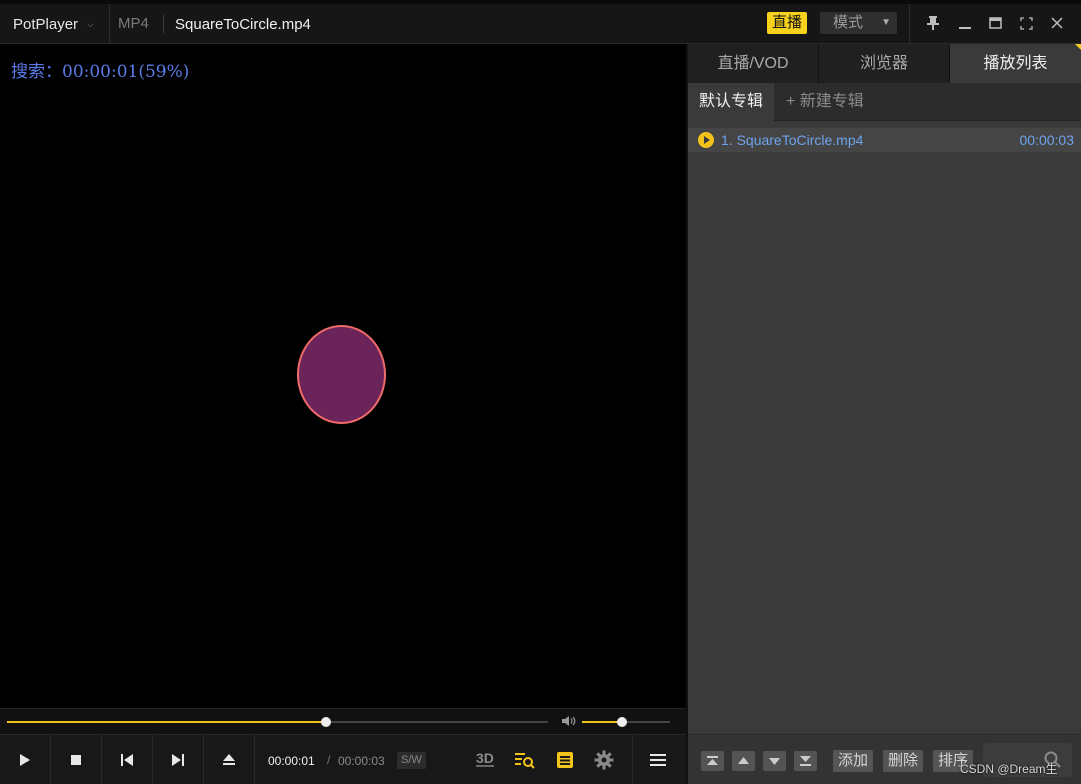 The width and height of the screenshot is (1081, 784). I want to click on current-time: 00:00:01, so click(291, 761).